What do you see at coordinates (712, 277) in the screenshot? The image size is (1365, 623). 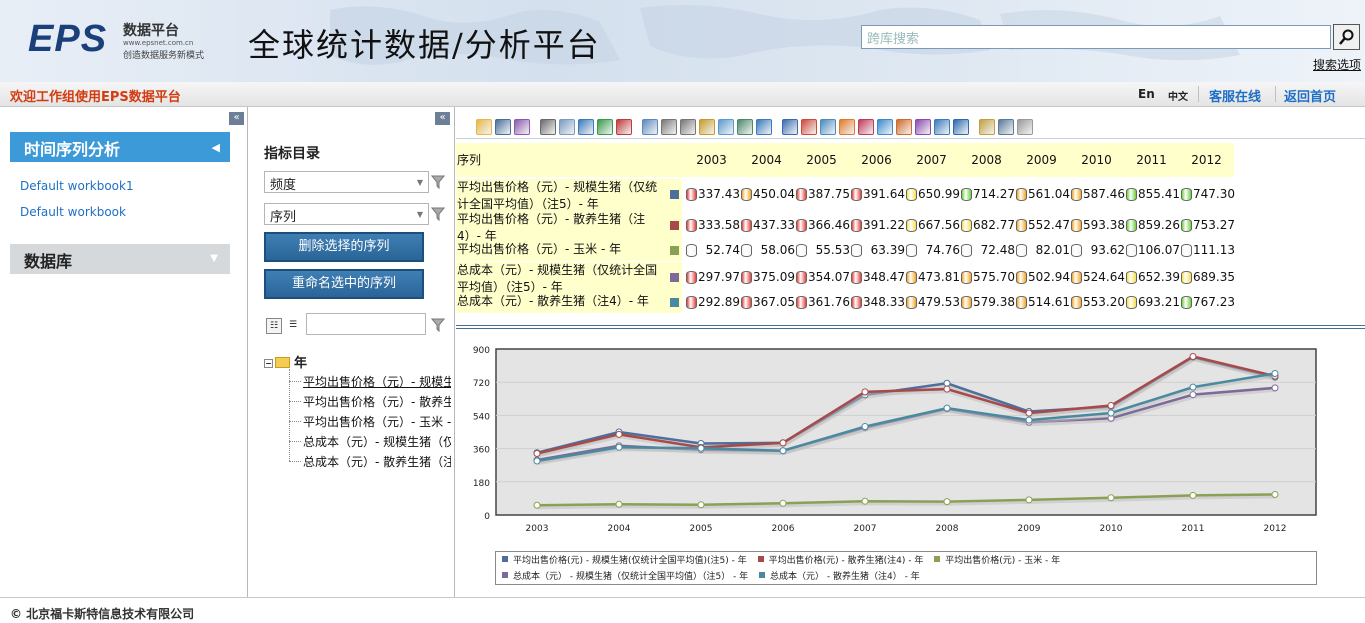 I see `value-cell: 297.97` at bounding box center [712, 277].